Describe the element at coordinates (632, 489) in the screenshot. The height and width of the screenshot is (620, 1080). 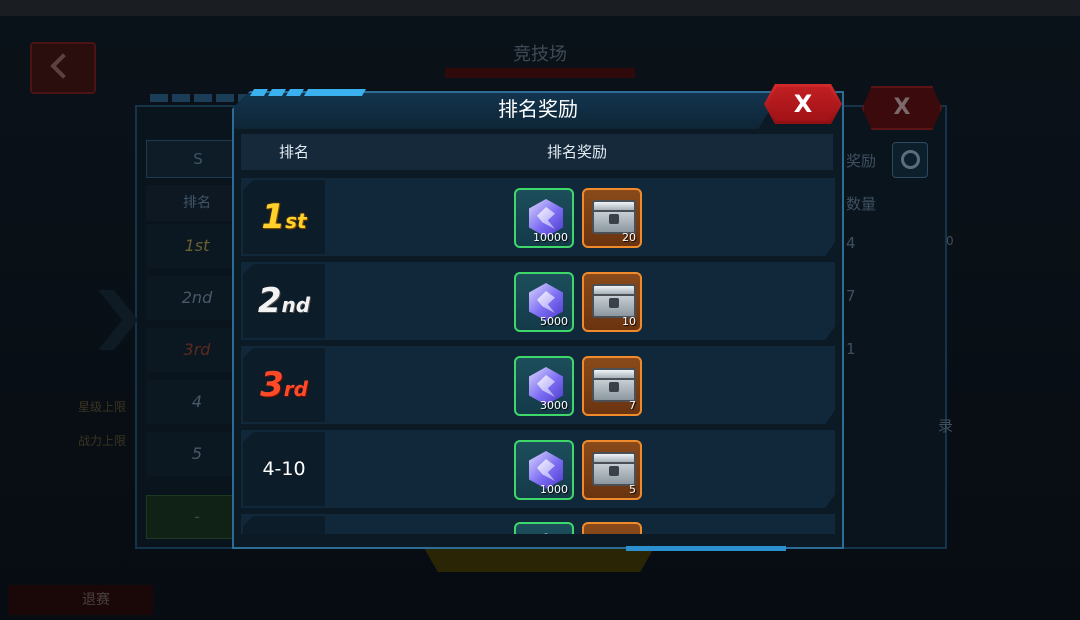
I see `chest-count: 5` at that location.